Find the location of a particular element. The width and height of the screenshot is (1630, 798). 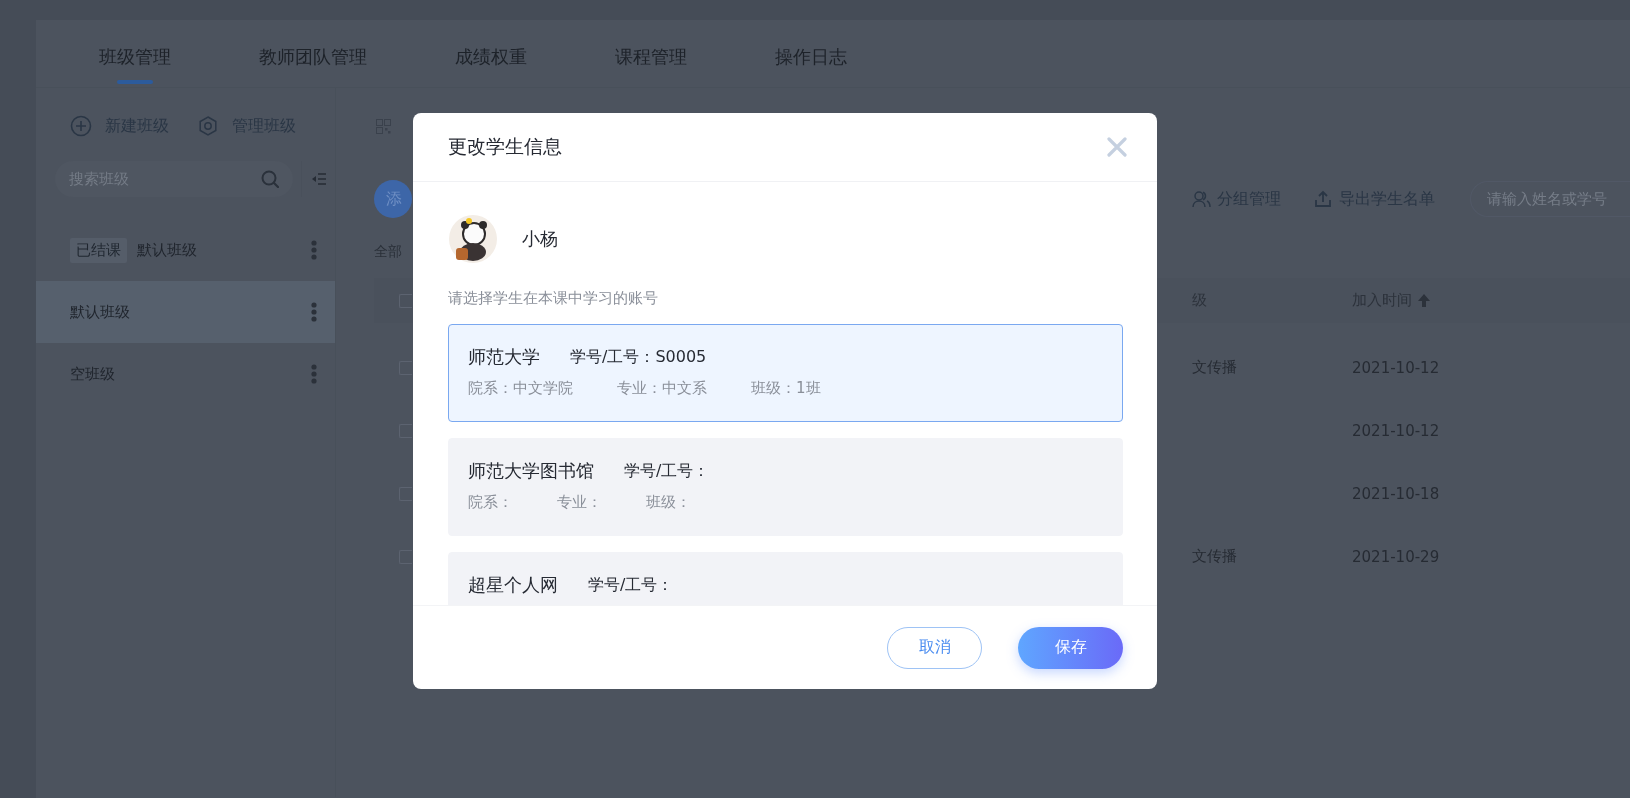

class-name: 默认班级 is located at coordinates (100, 312).